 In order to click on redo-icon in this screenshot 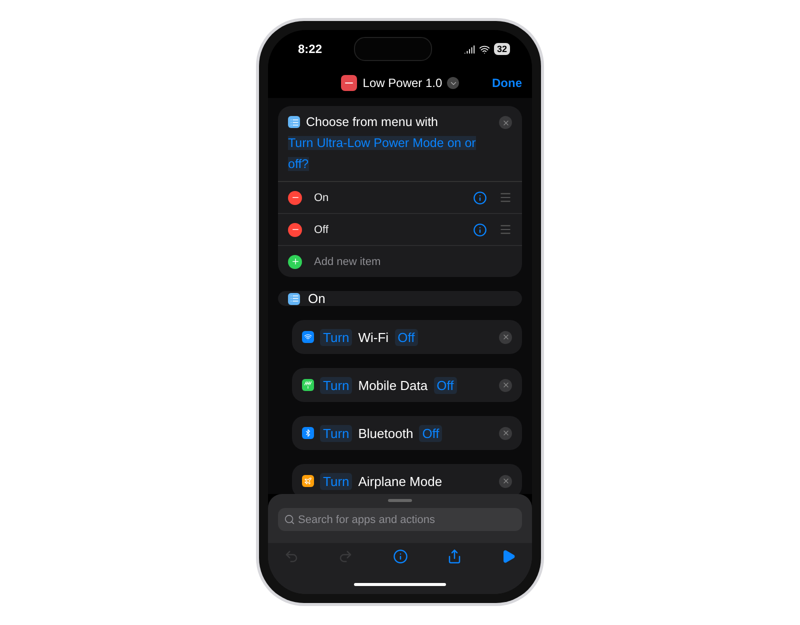, I will do `click(346, 556)`.